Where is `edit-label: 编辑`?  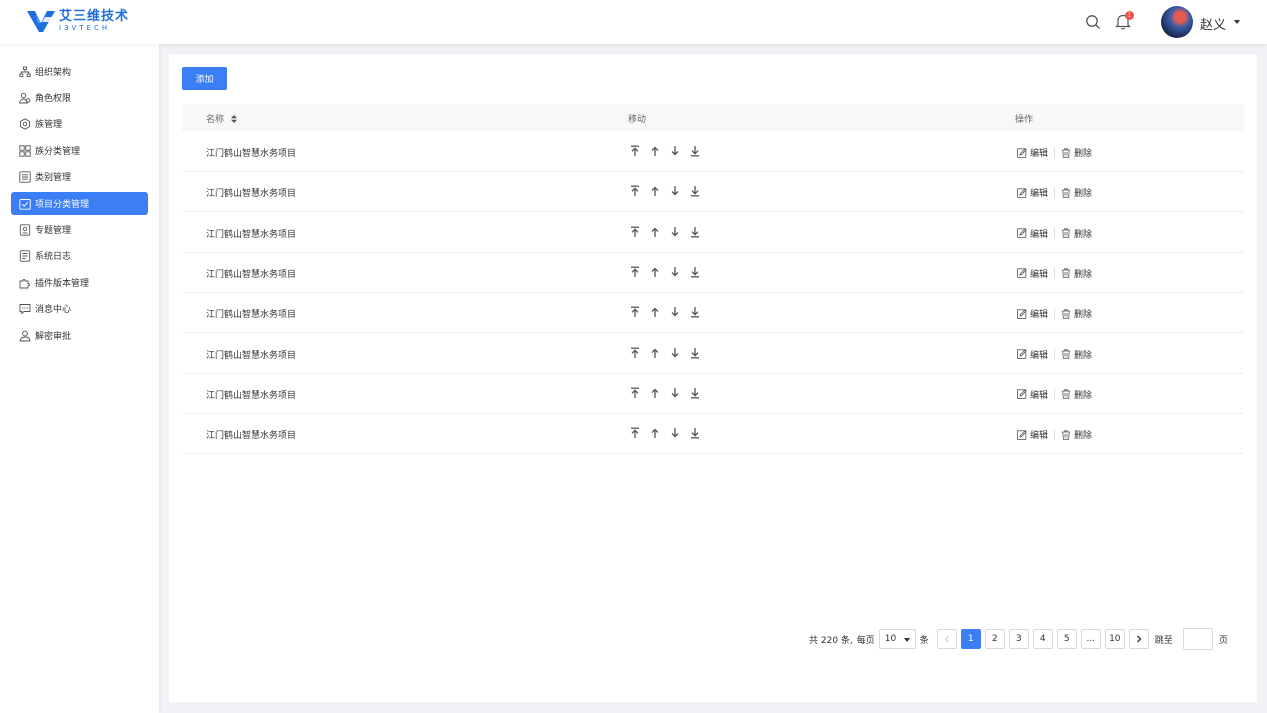 edit-label: 编辑 is located at coordinates (1039, 154).